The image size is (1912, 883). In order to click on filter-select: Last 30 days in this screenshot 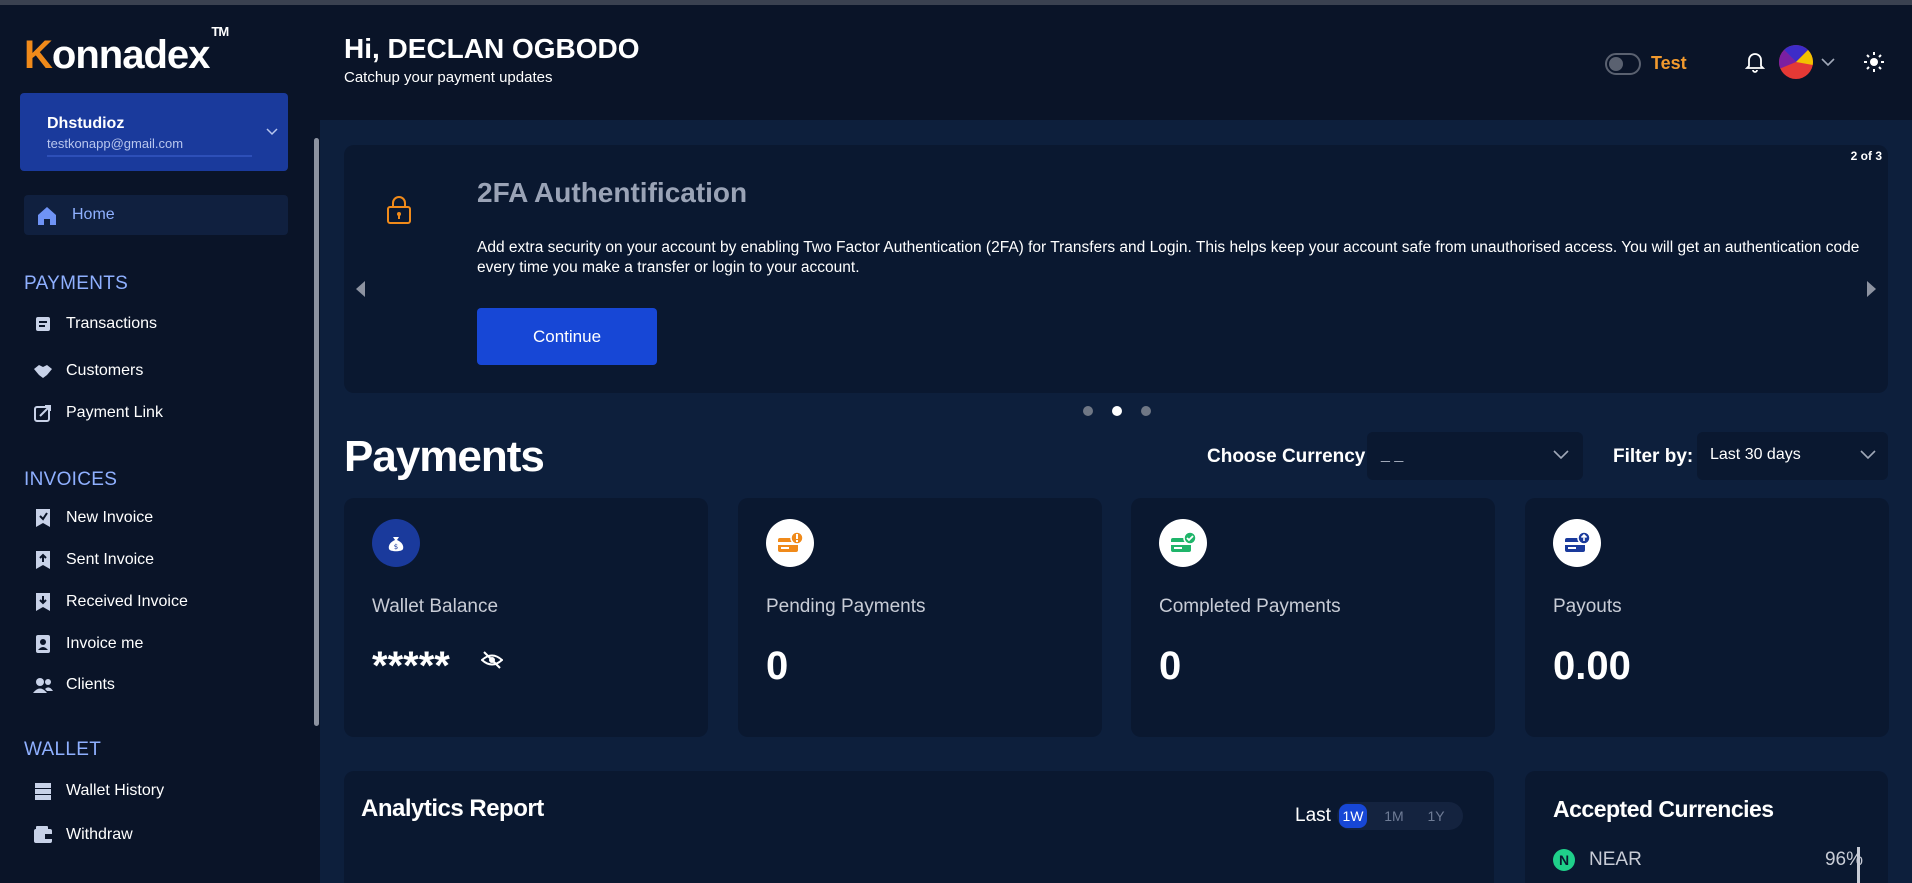, I will do `click(1792, 456)`.